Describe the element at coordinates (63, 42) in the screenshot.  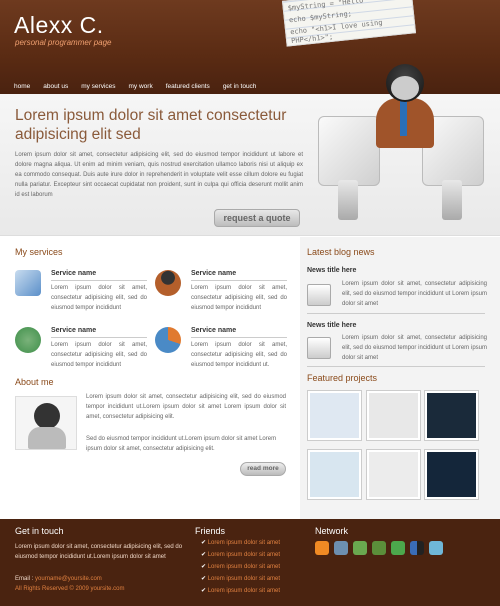
I see `site-tagline: personal programmer page` at that location.